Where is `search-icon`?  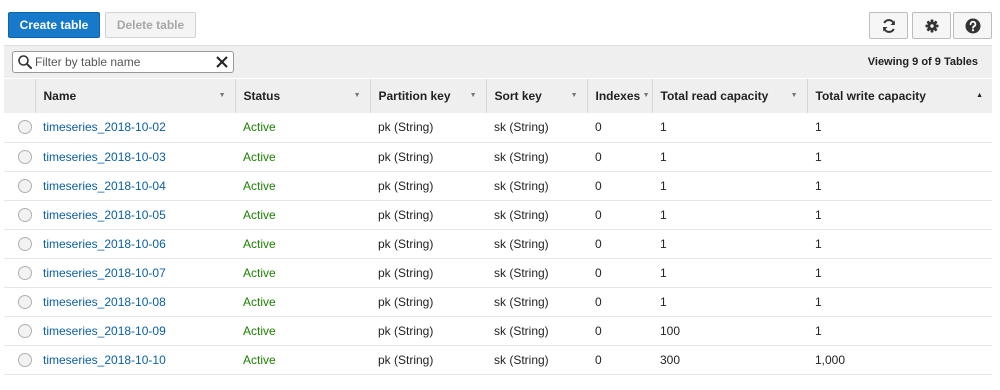
search-icon is located at coordinates (25, 62).